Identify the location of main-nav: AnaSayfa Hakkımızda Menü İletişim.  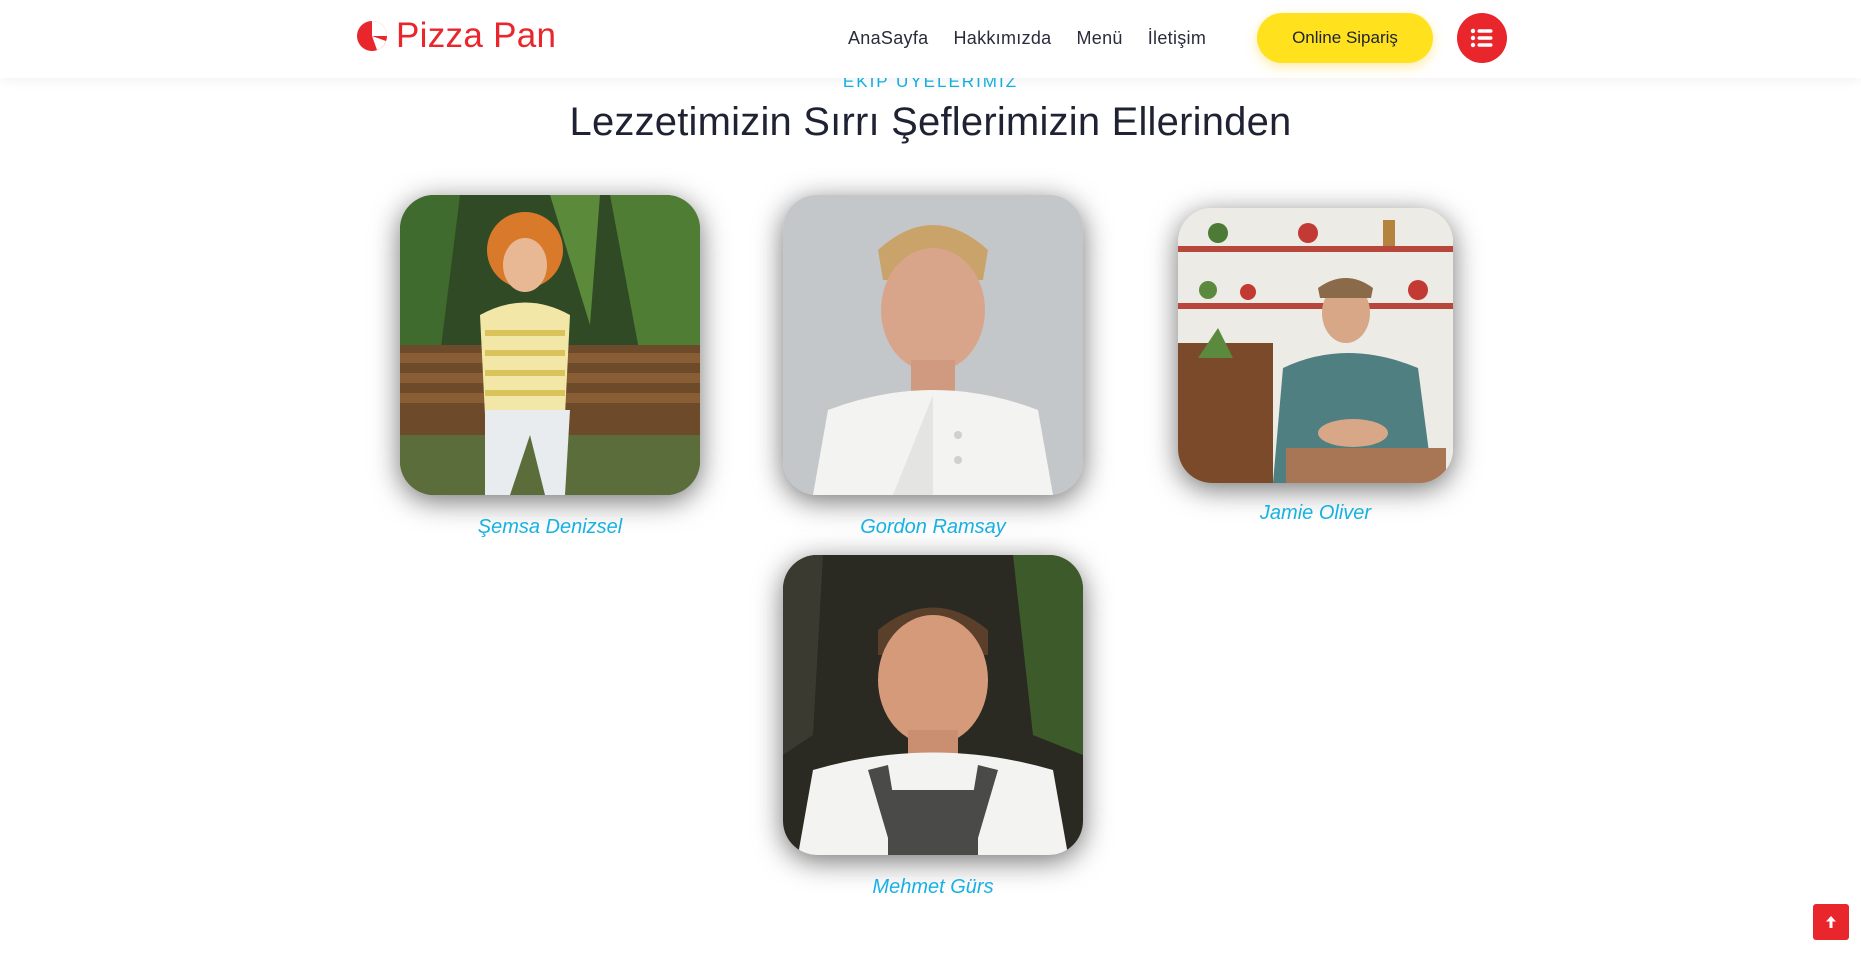
(1027, 38).